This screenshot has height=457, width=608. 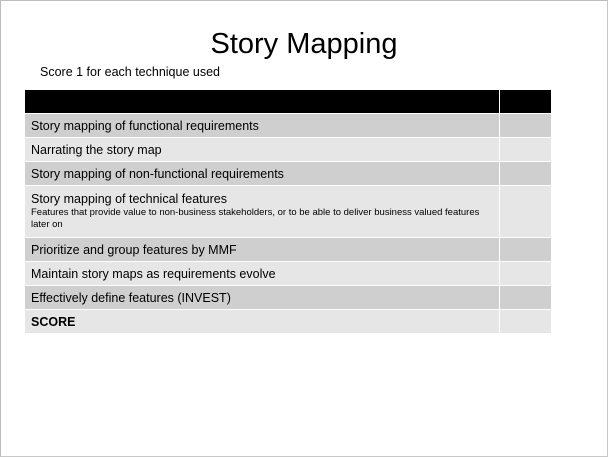 I want to click on table-row: Story mapping of functional requirements, so click(x=288, y=125).